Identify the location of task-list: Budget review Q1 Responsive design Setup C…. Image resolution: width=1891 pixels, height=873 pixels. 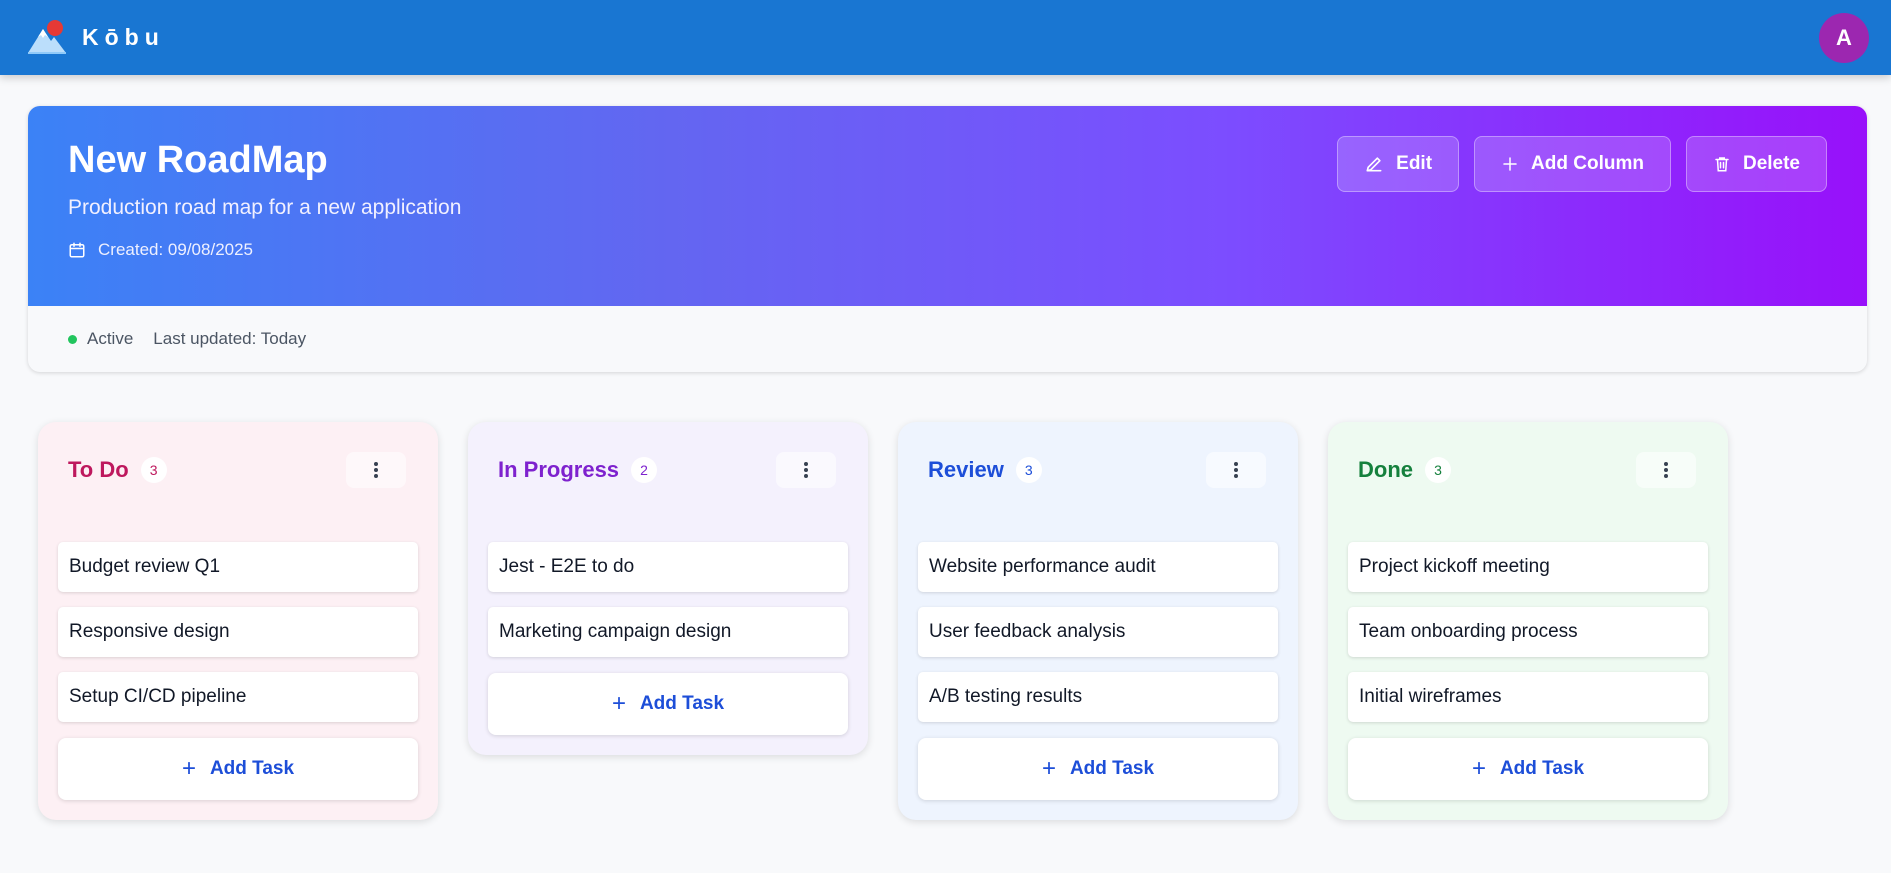
(238, 632).